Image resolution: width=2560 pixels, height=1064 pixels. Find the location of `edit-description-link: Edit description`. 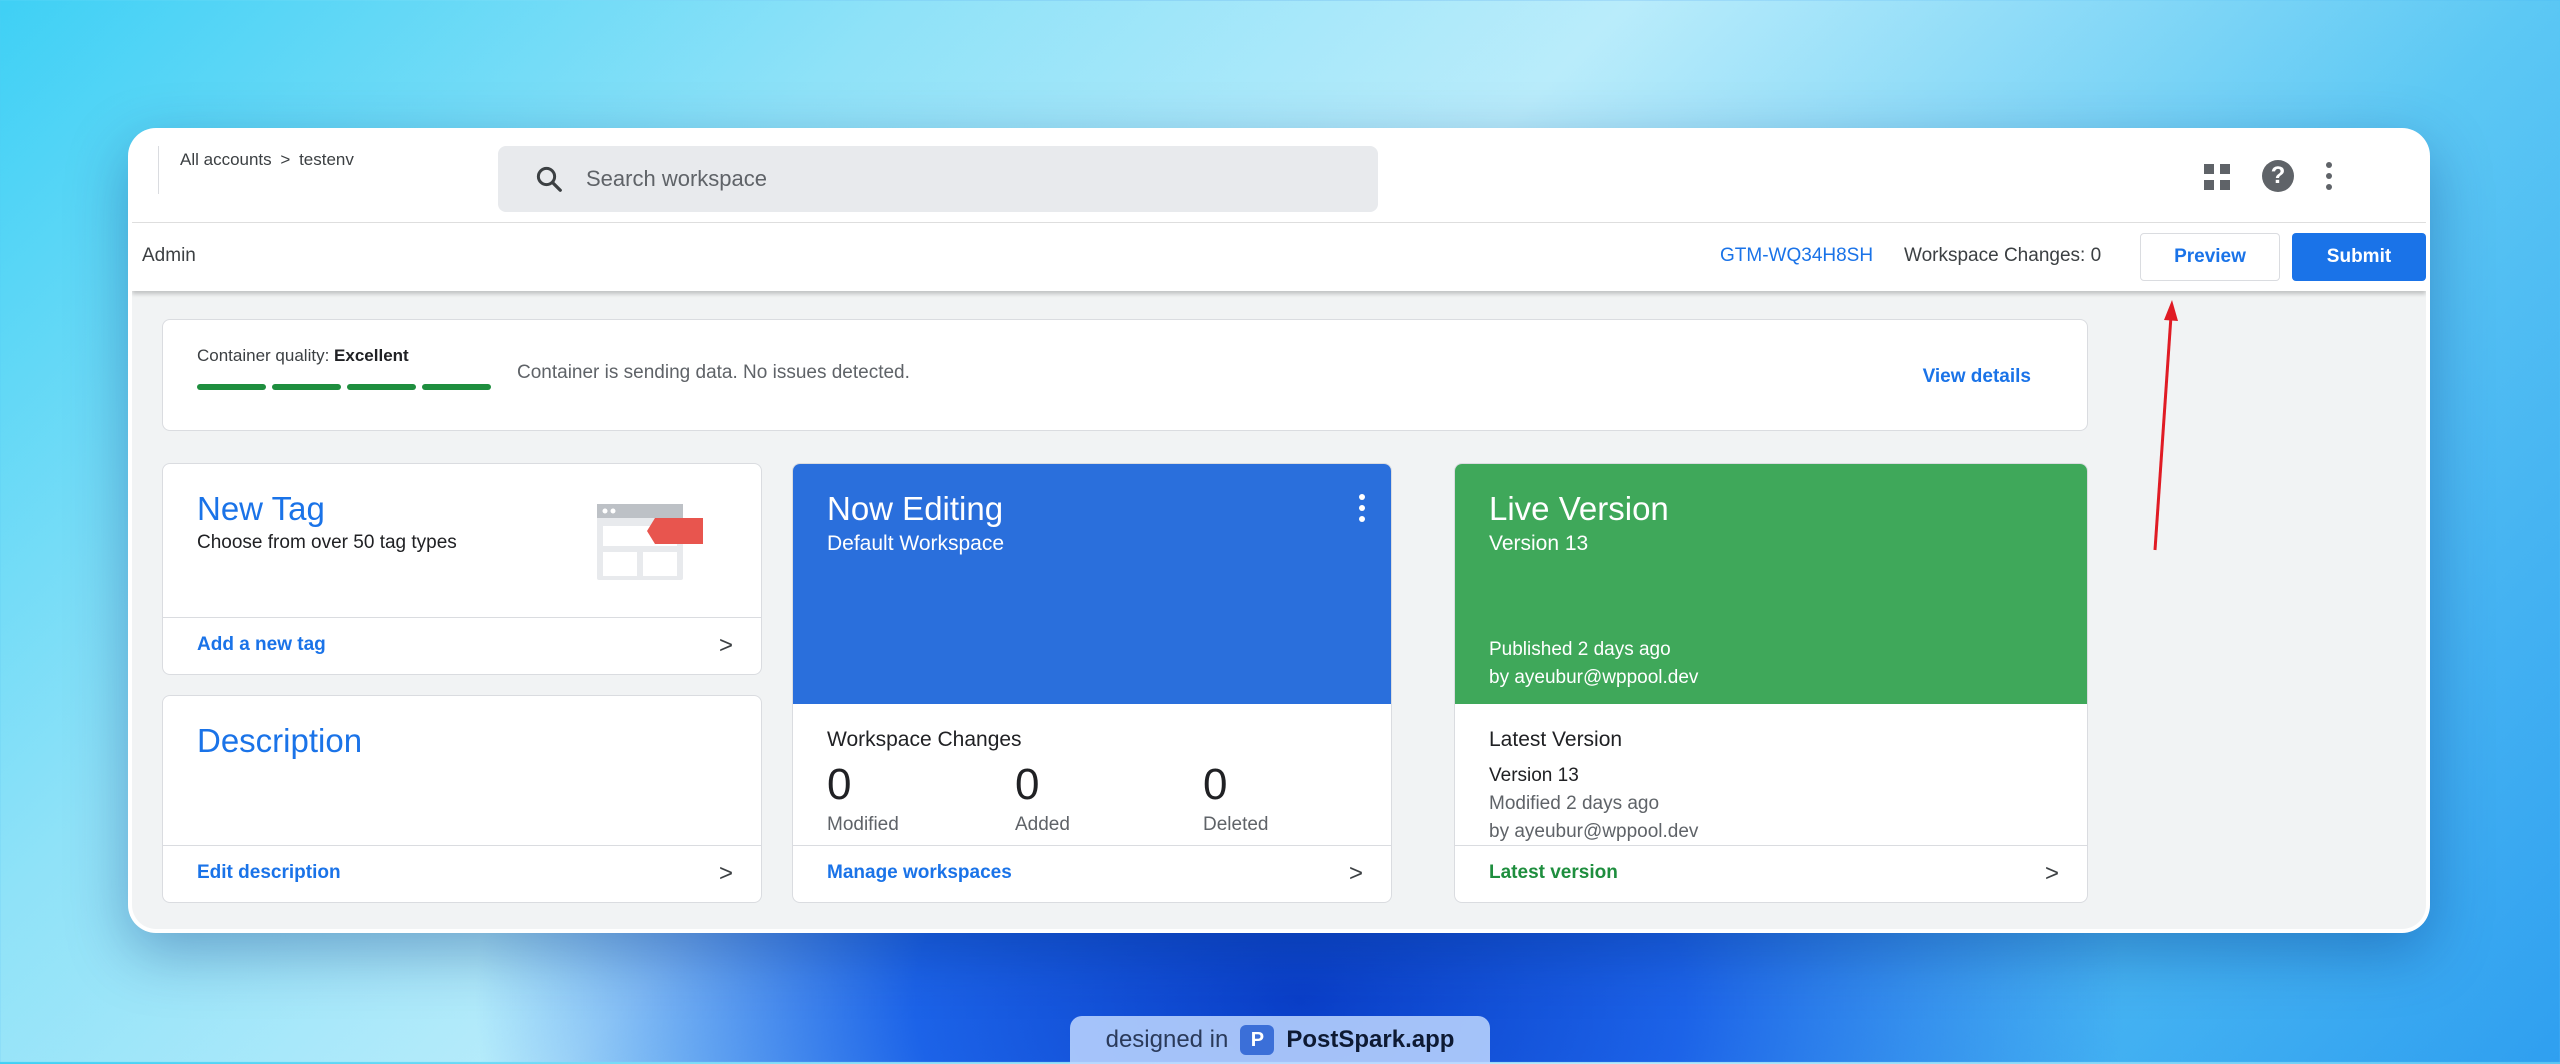

edit-description-link: Edit description is located at coordinates (269, 873).